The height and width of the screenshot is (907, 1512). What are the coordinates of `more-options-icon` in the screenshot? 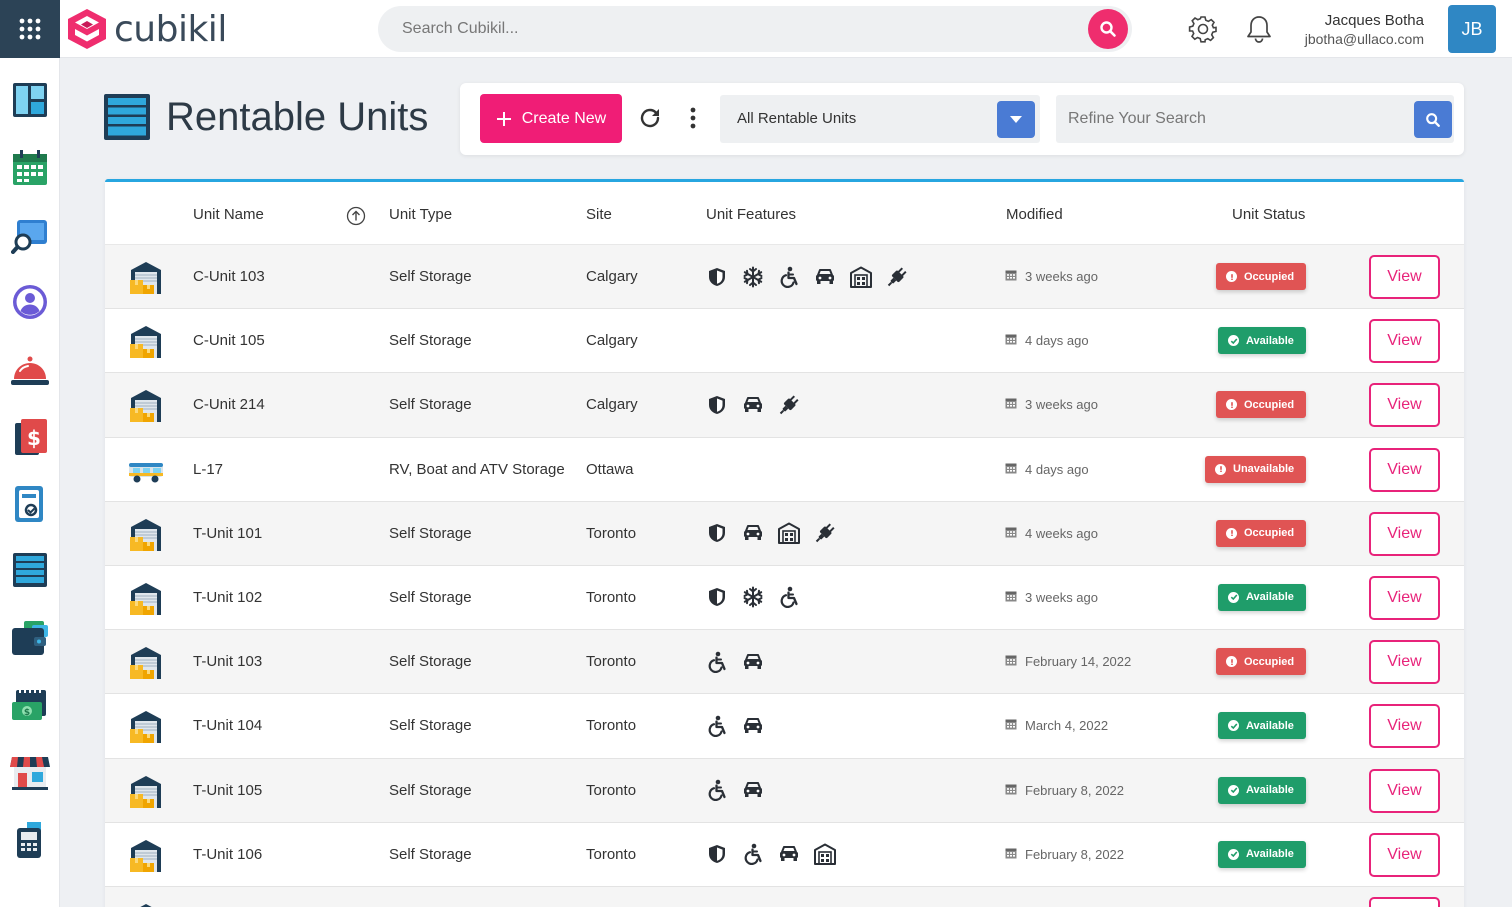 It's located at (693, 118).